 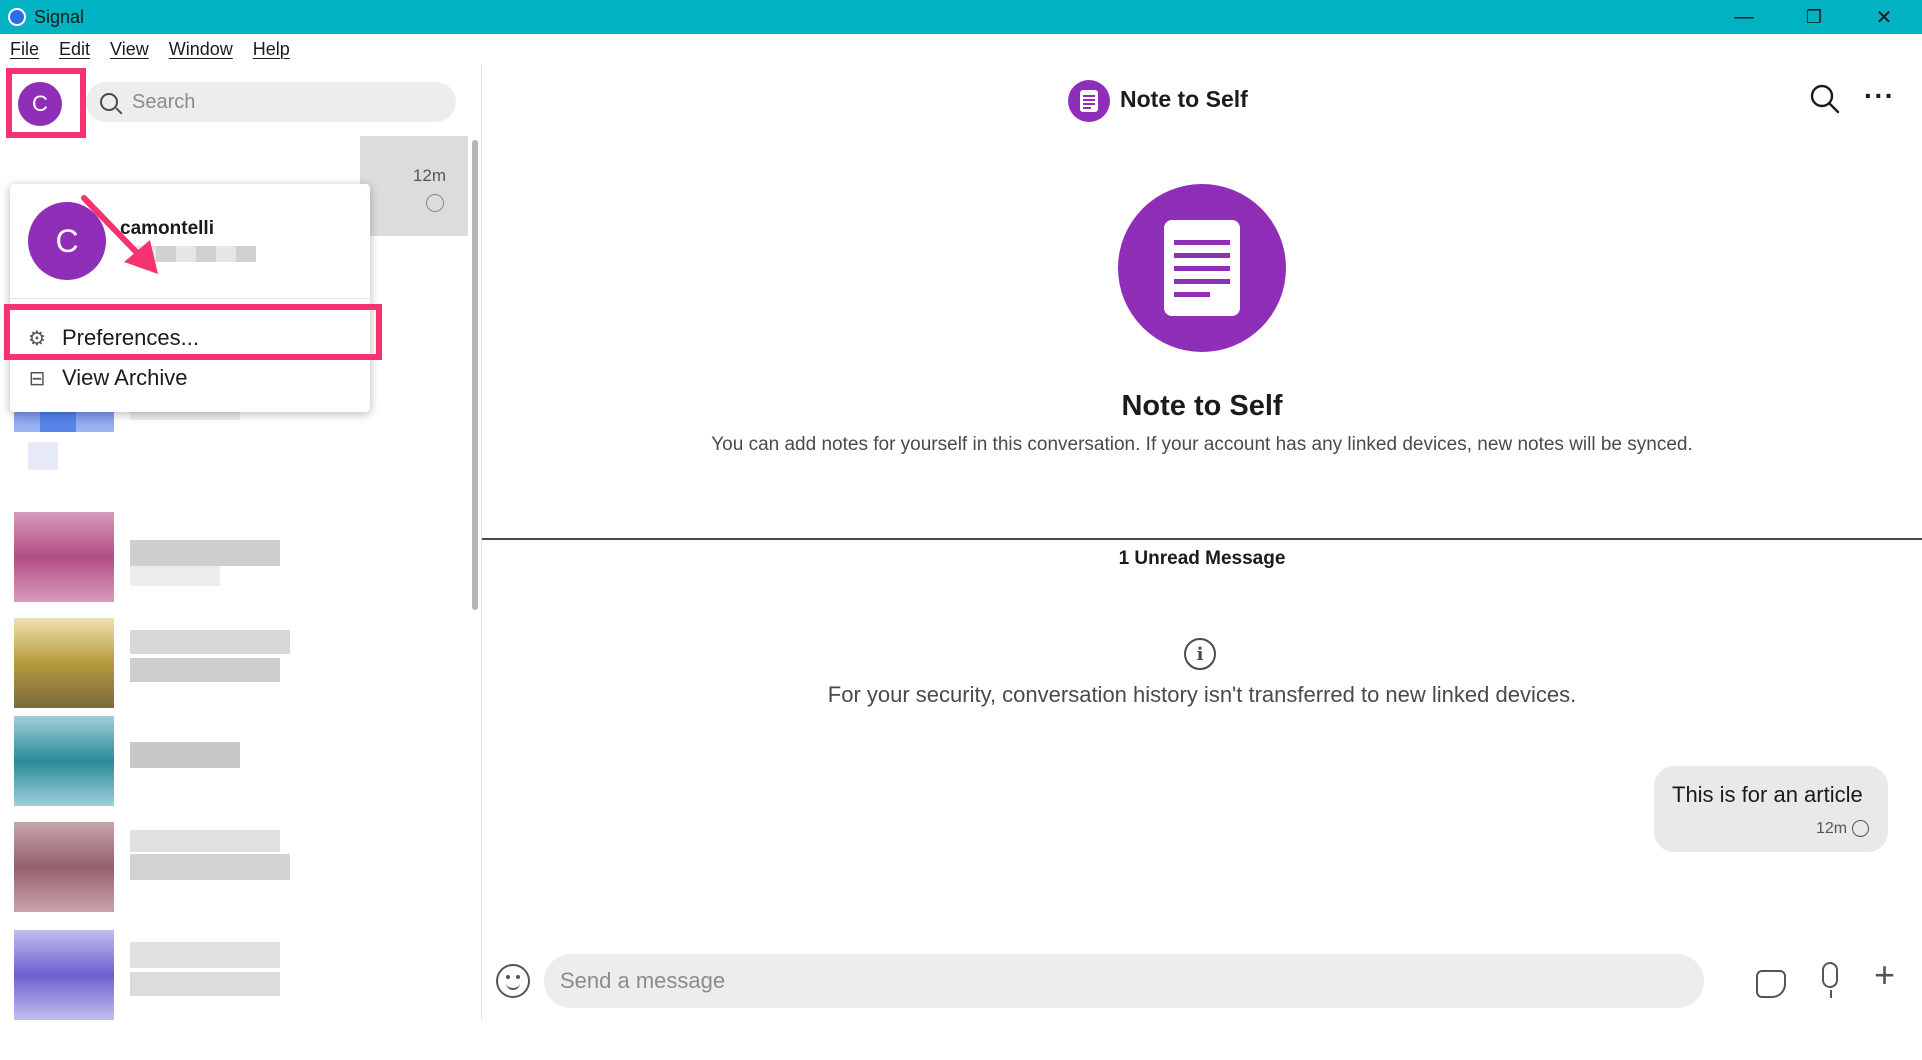 What do you see at coordinates (191, 378) in the screenshot?
I see `view-archive-menu-item: ⊟ View Archive` at bounding box center [191, 378].